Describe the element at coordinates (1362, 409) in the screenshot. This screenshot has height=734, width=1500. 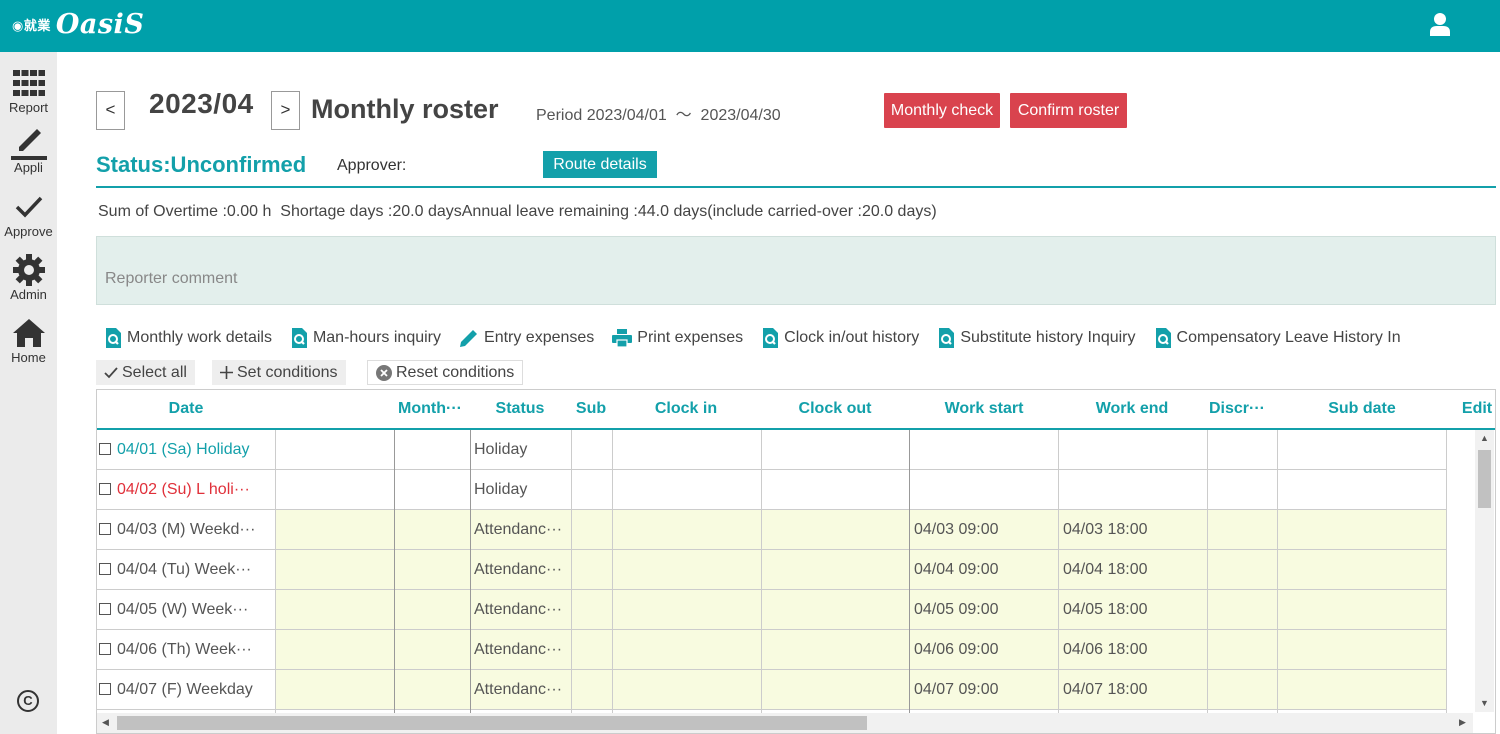
I see `col-sub-date: Sub date` at that location.